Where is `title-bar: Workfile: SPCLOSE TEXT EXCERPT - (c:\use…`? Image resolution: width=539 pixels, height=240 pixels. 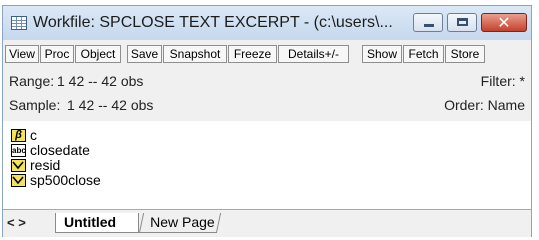 title-bar: Workfile: SPCLOSE TEXT EXCERPT - (c:\use… is located at coordinates (267, 23).